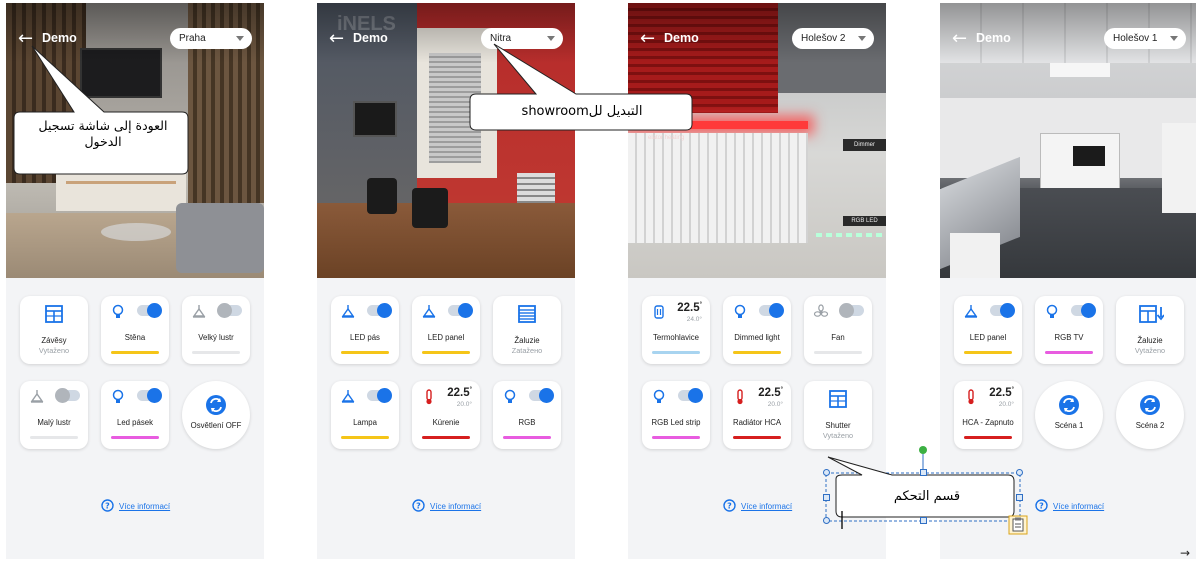  What do you see at coordinates (1069, 425) in the screenshot?
I see `scene-label: Scéna 1` at bounding box center [1069, 425].